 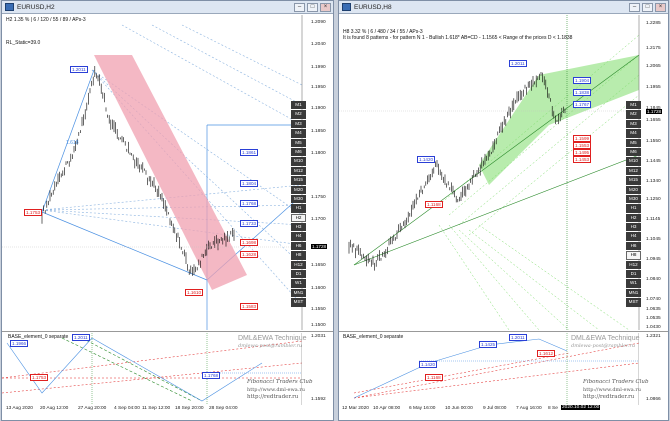 What do you see at coordinates (653, 399) in the screenshot?
I see `right-sub-axis-bottom: 1.0866` at bounding box center [653, 399].